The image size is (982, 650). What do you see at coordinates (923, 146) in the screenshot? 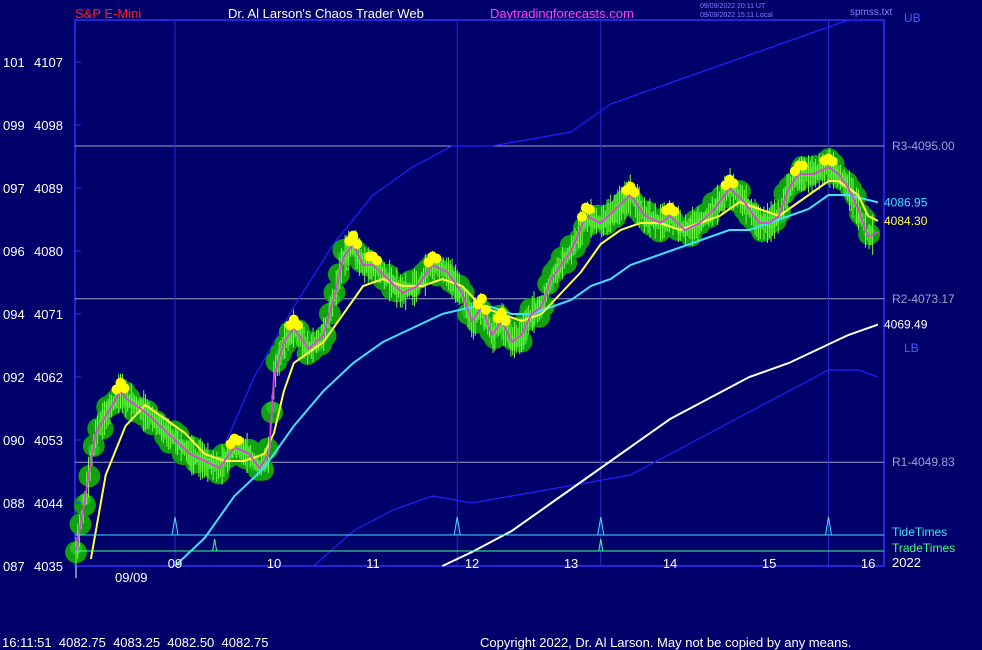
I see `level-label-1: R3-4095.00` at bounding box center [923, 146].